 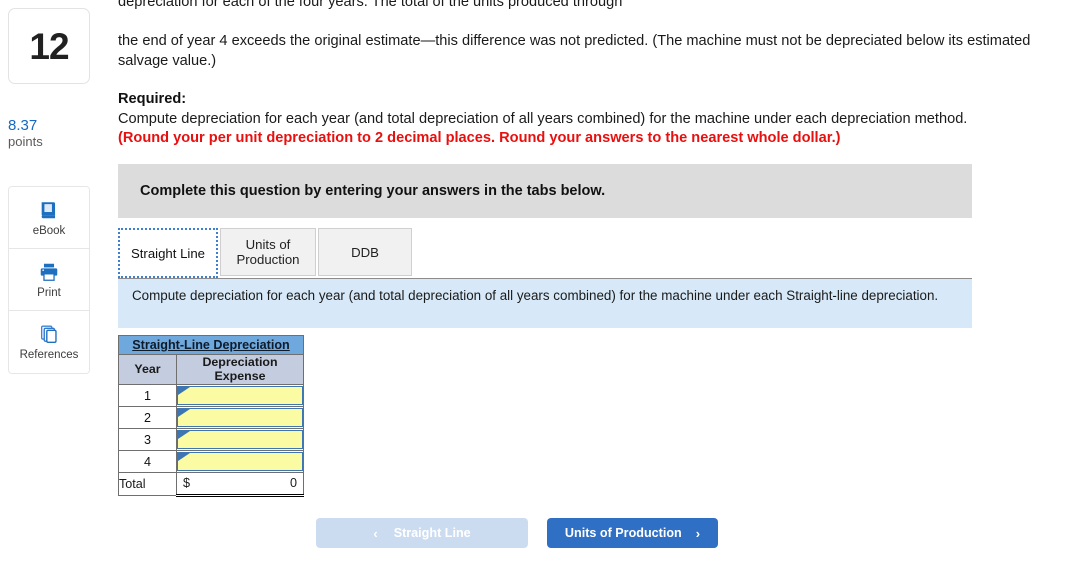 I want to click on previous-tab-button: ‹ Straight Line, so click(x=422, y=533).